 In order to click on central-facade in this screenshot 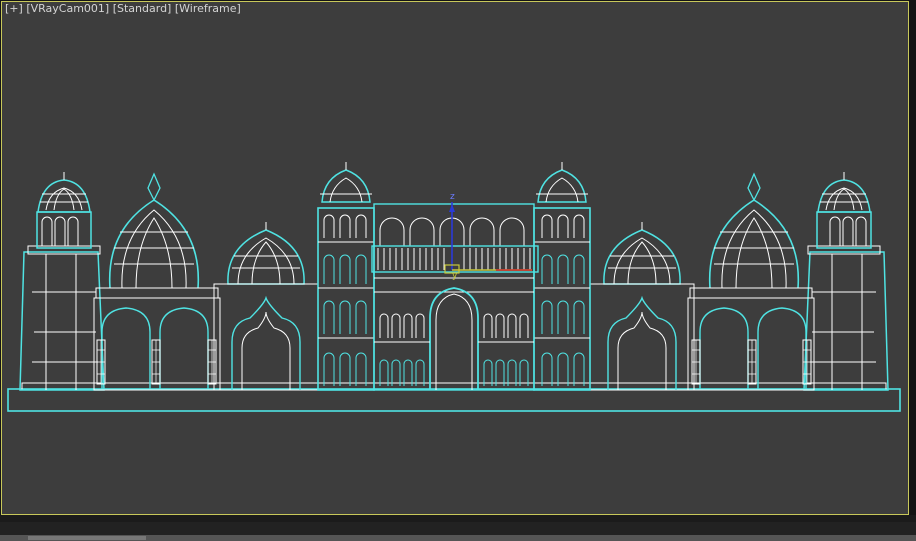, I will do `click(455, 297)`.